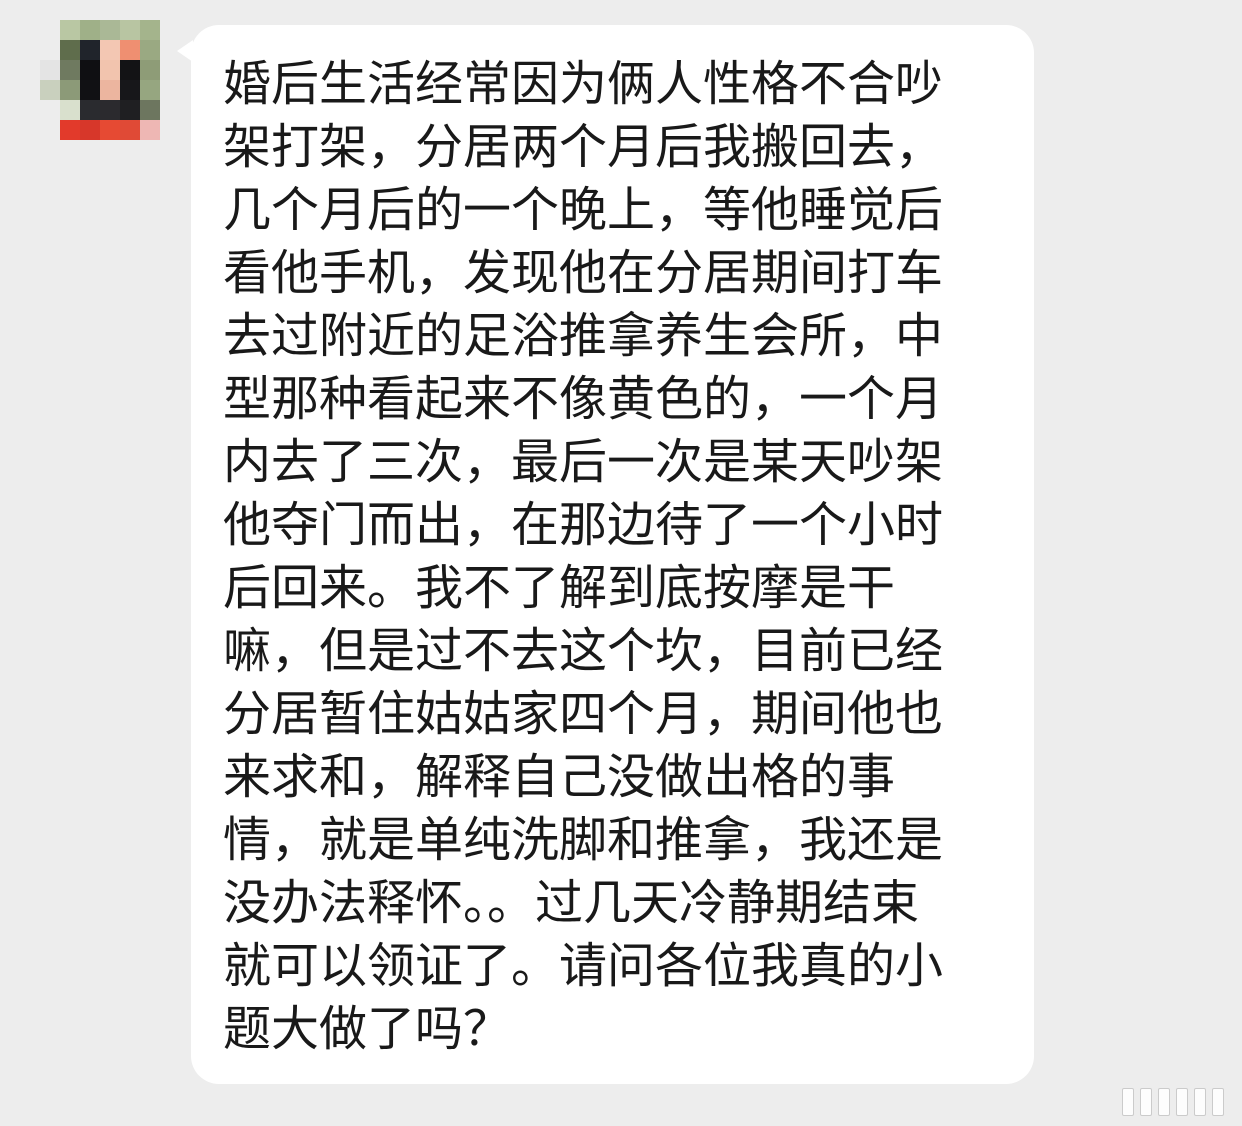 The width and height of the screenshot is (1242, 1126). I want to click on pixelated-avatar-icon, so click(100, 80).